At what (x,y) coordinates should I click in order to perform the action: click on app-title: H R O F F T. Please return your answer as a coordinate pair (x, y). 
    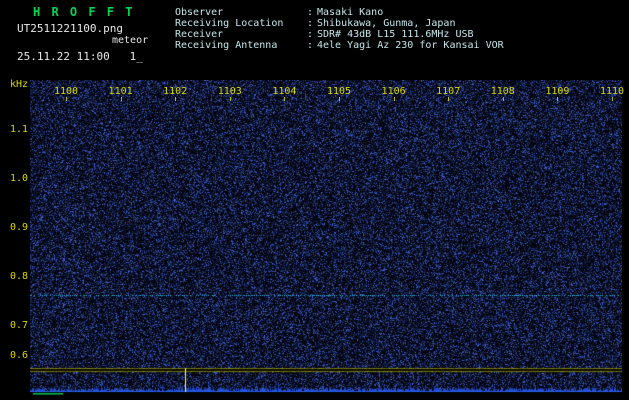
    Looking at the image, I should click on (84, 12).